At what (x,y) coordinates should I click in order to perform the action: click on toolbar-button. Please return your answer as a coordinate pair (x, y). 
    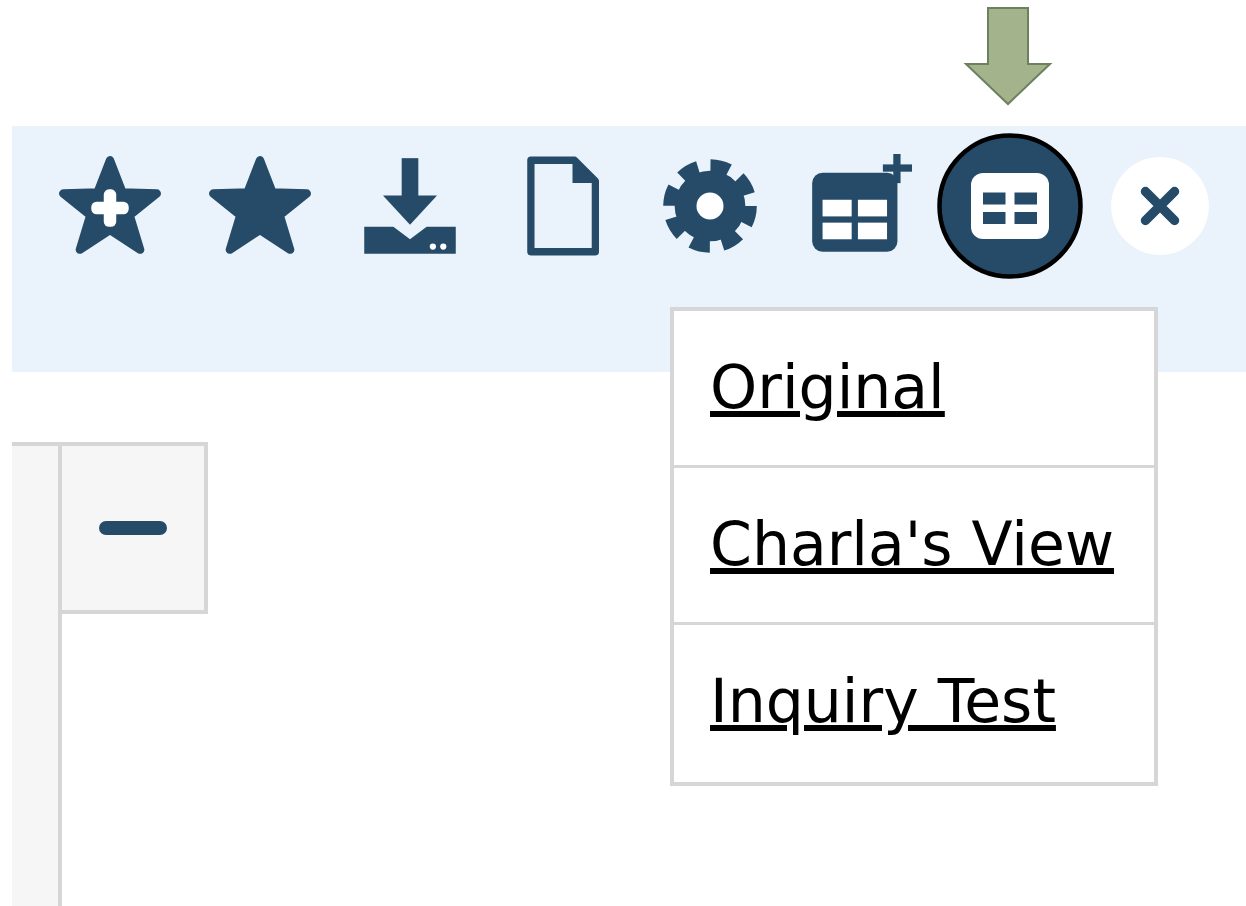
    Looking at the image, I should click on (1010, 206).